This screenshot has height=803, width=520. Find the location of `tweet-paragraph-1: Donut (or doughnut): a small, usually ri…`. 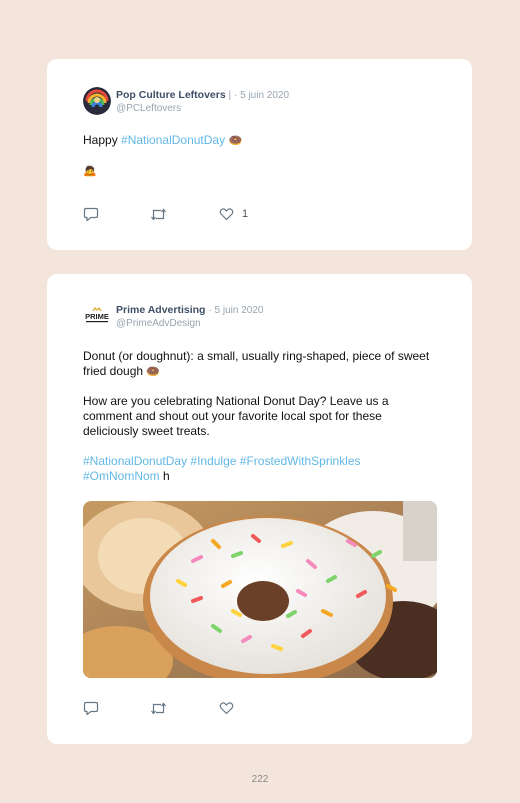

tweet-paragraph-1: Donut (or doughnut): a small, usually ri… is located at coordinates (259, 364).